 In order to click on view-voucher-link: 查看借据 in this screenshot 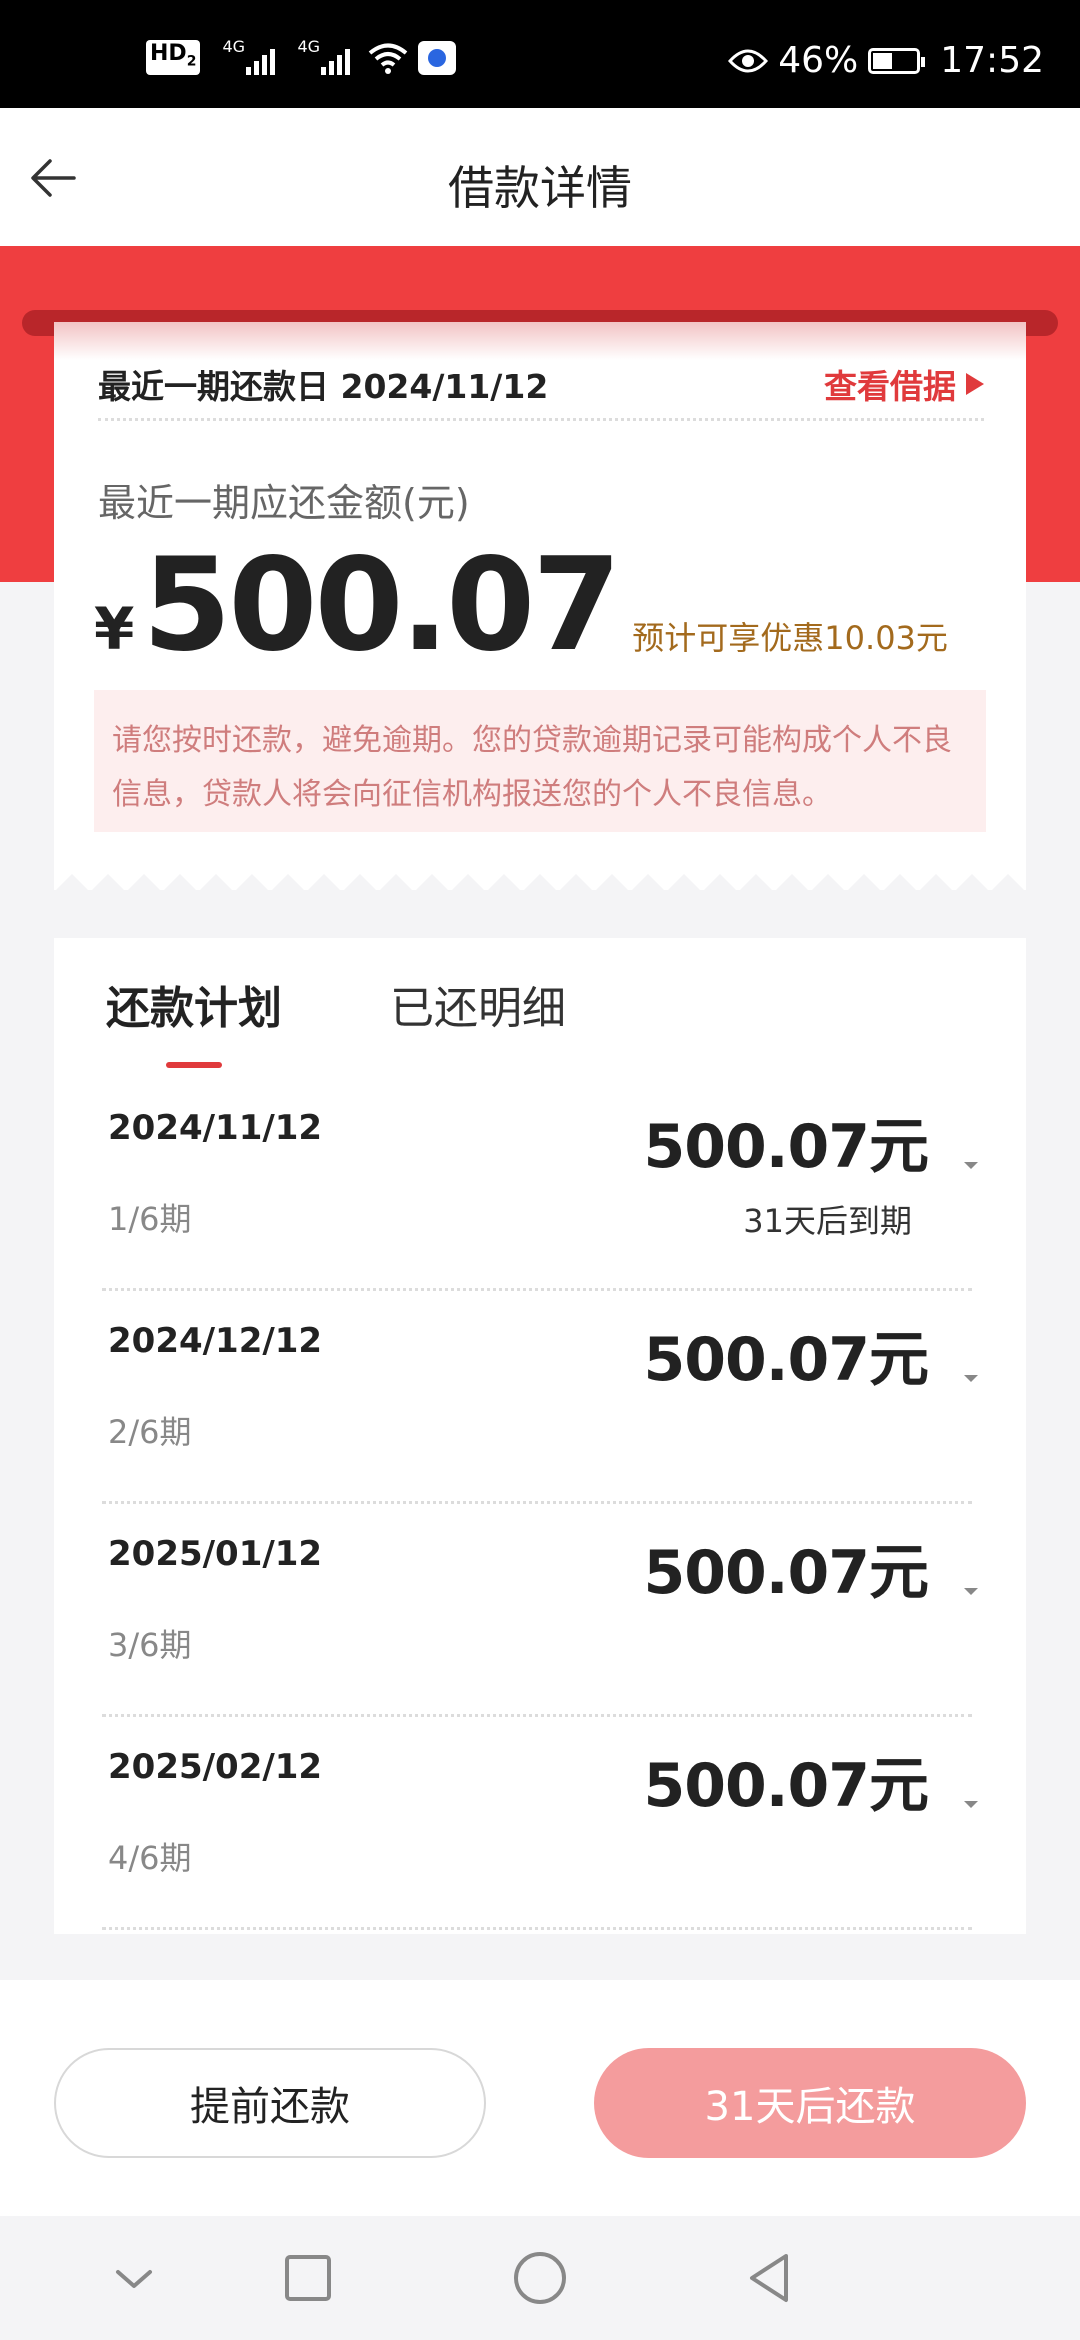, I will do `click(904, 384)`.